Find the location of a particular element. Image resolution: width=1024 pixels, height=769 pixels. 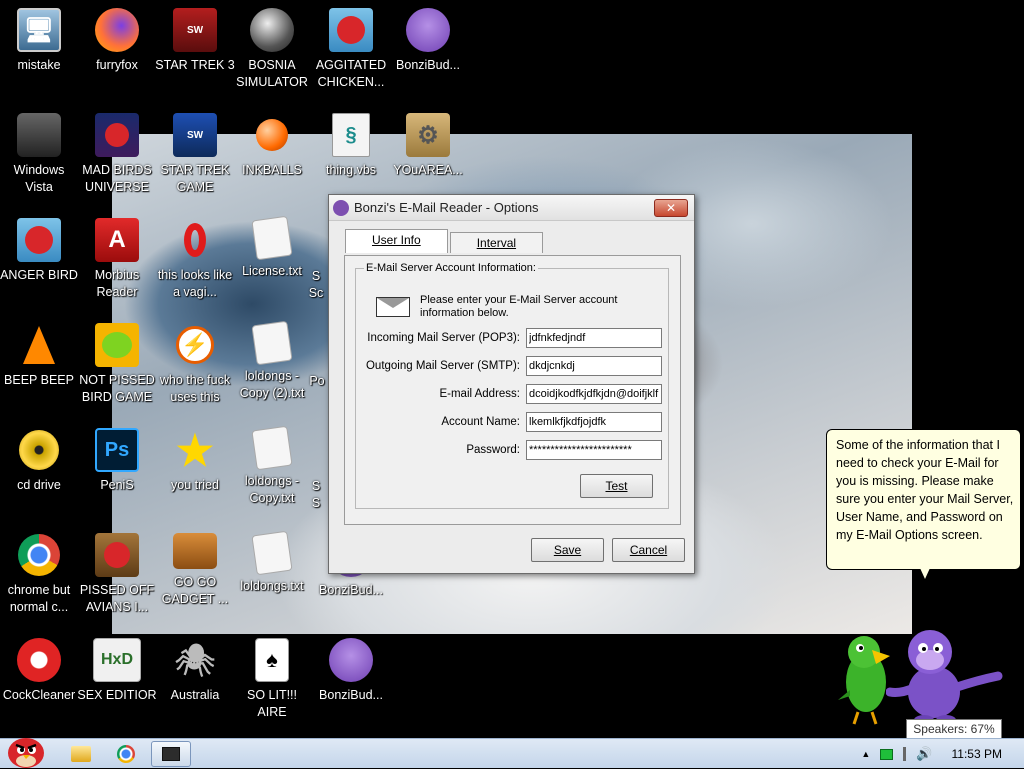

desktop-icon: 🖥 mistake is located at coordinates (39, 41).